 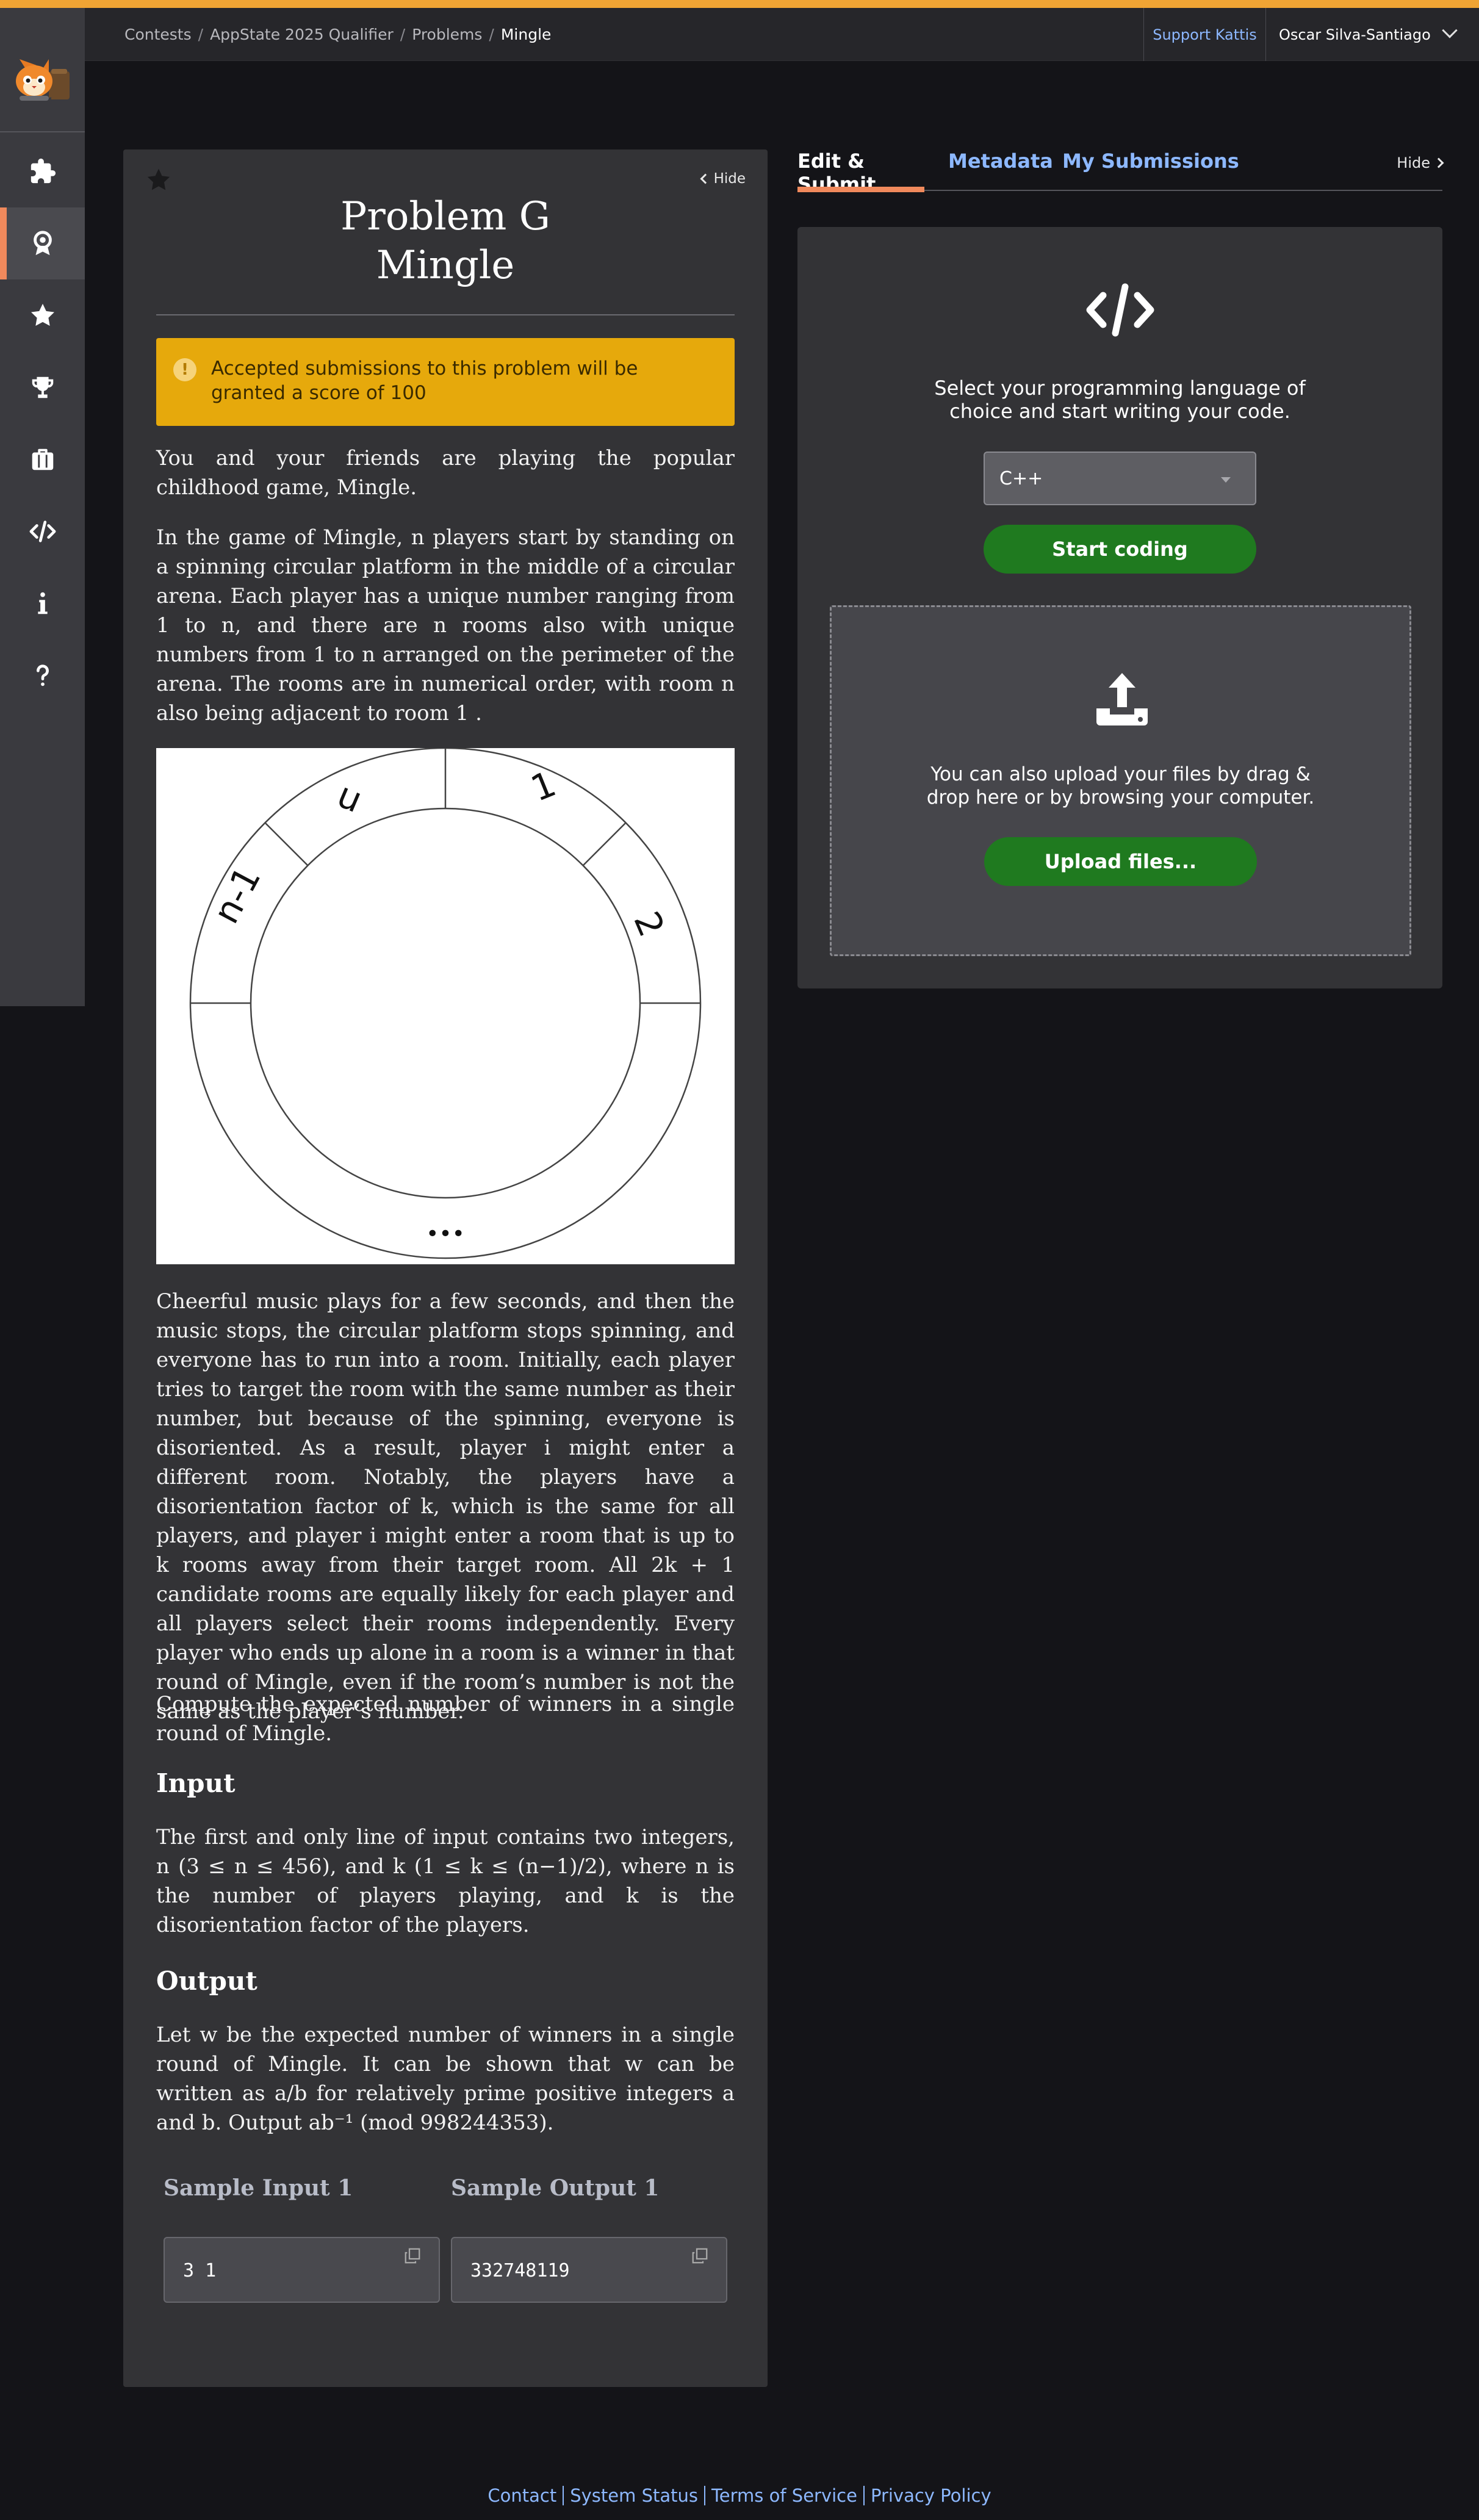 I want to click on favourite-star-icon, so click(x=159, y=180).